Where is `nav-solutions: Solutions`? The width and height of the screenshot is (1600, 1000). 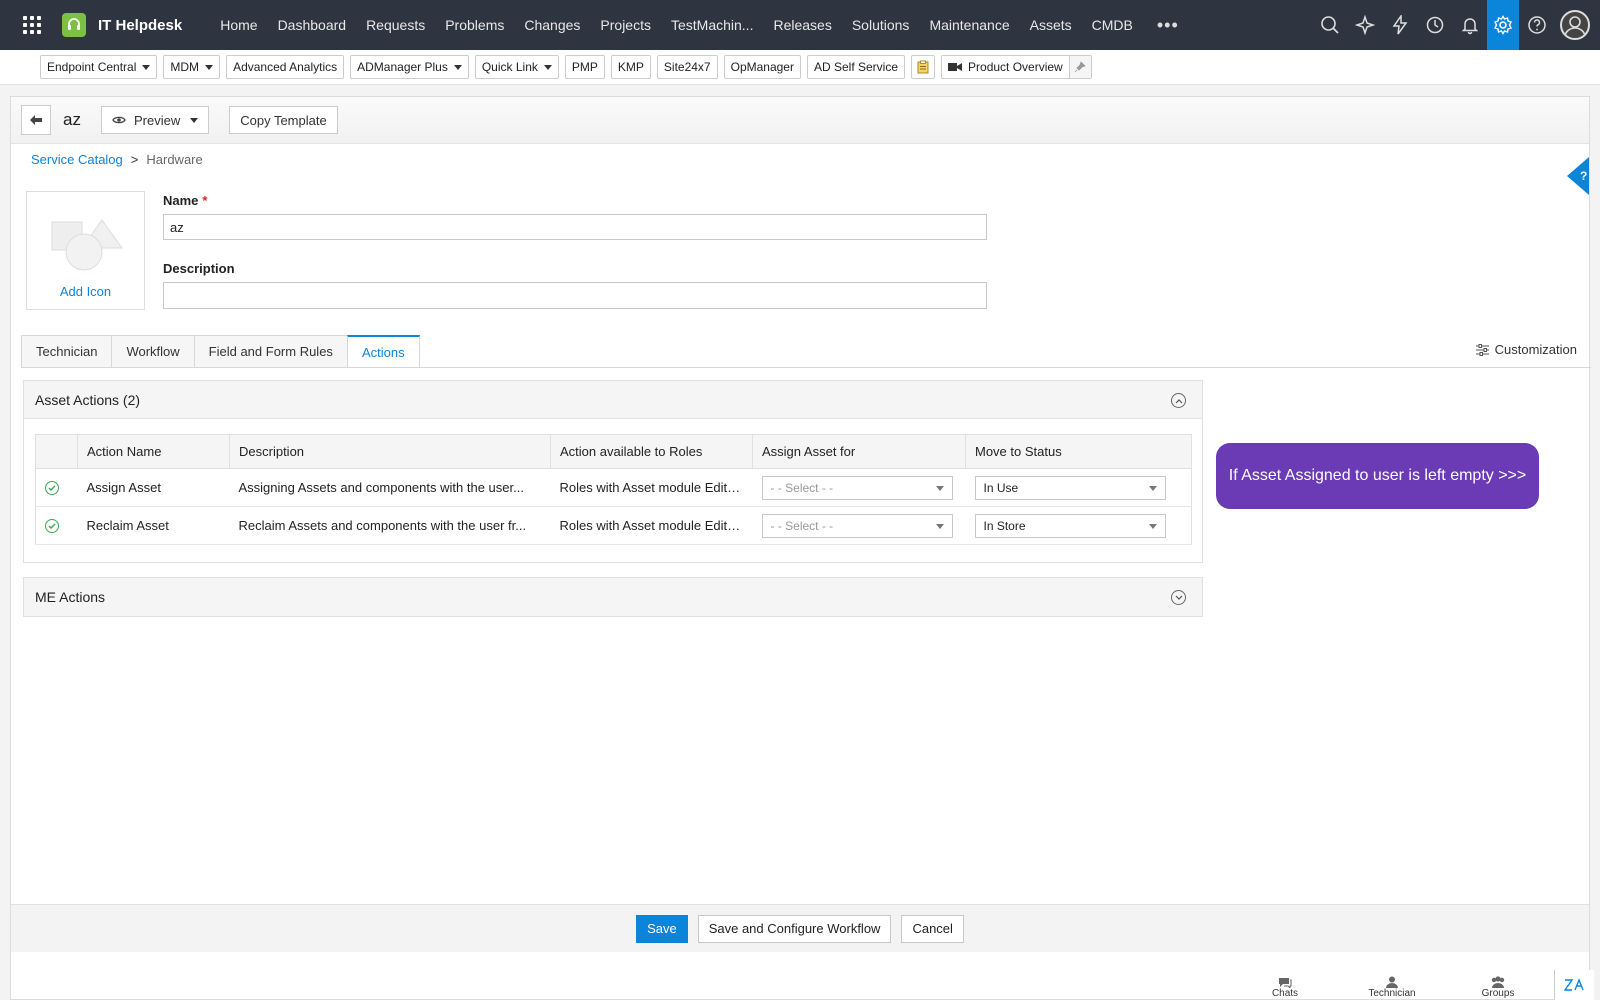 nav-solutions: Solutions is located at coordinates (881, 25).